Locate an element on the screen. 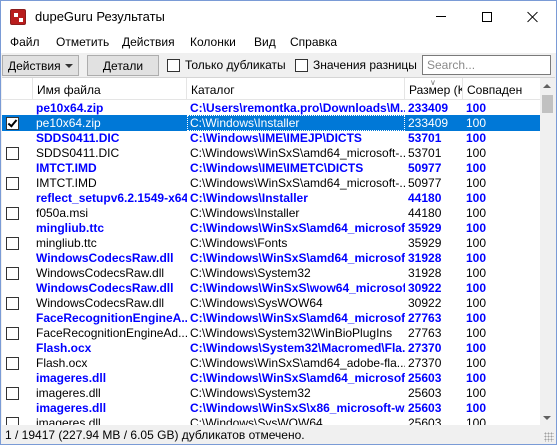 This screenshot has width=557, height=445. table-row: f050a.msi C:\Windows\Installer 44180 100 is located at coordinates (271, 213).